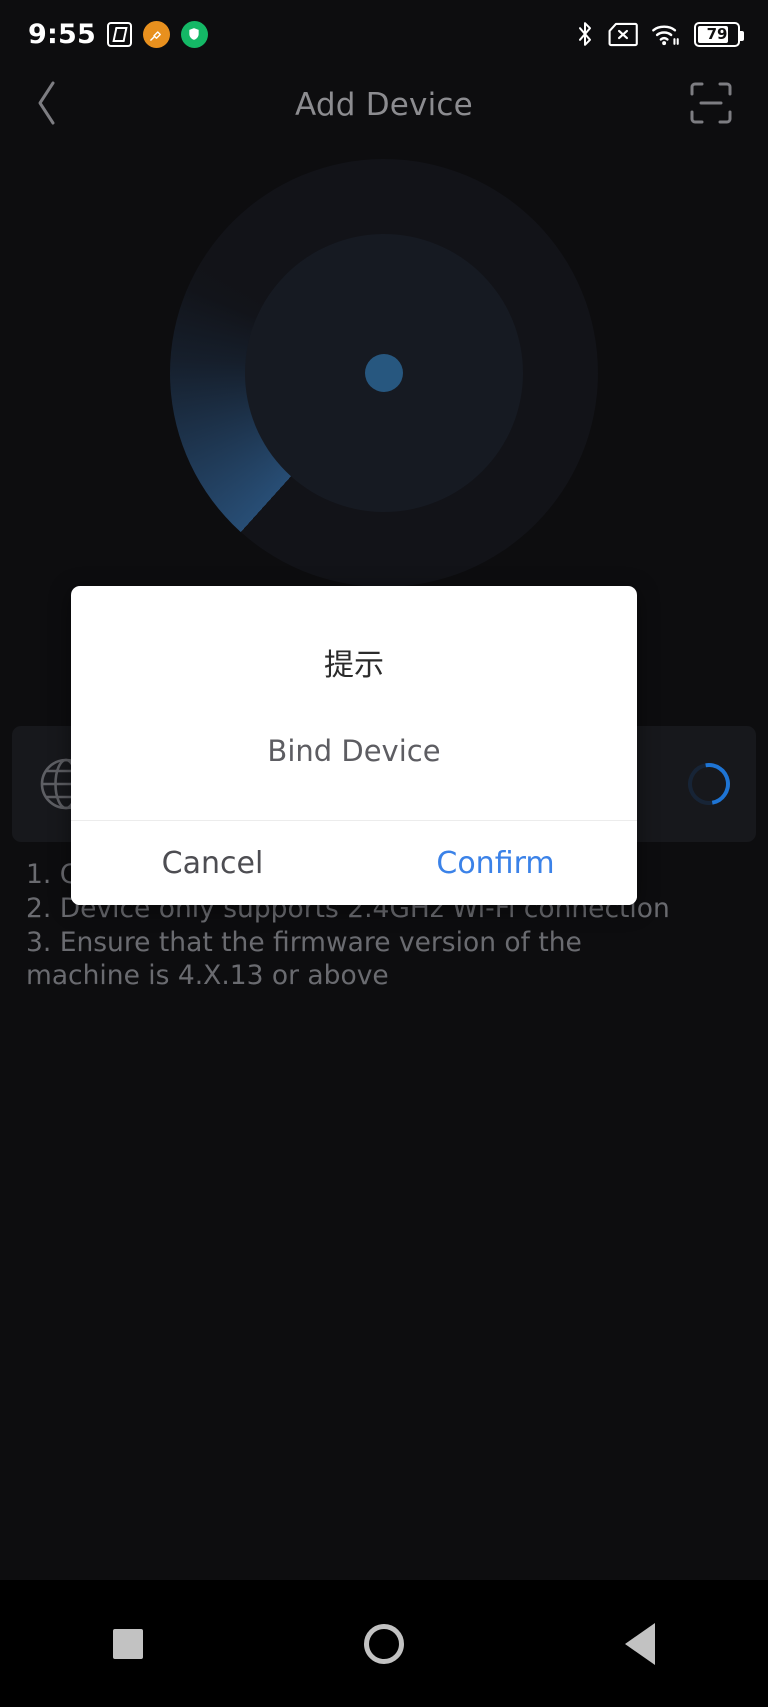  Describe the element at coordinates (709, 784) in the screenshot. I see `loading-spinner-icon` at that location.